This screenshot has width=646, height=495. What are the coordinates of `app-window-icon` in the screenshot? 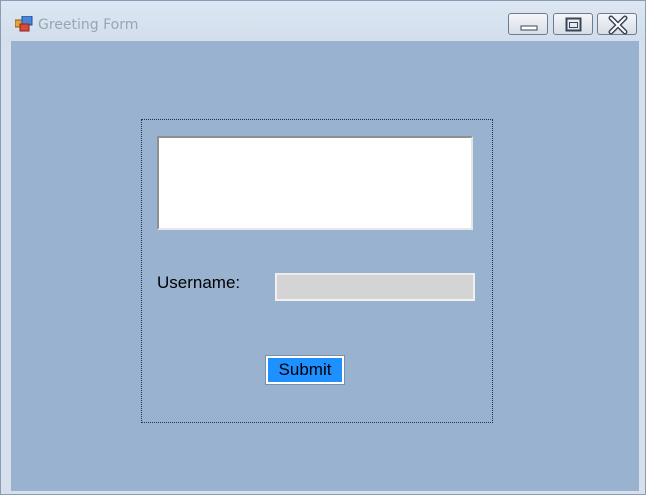 It's located at (23, 23).